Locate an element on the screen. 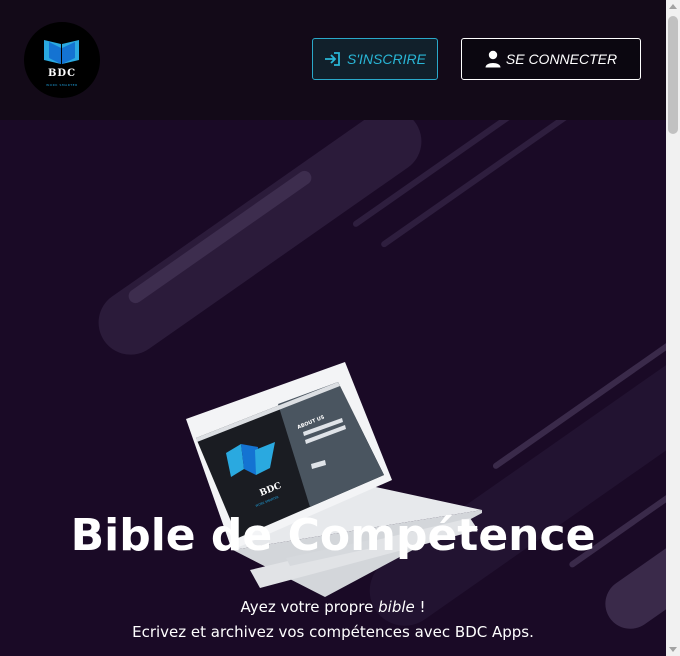  logo-subtitle: WORK SMARTER is located at coordinates (62, 85).